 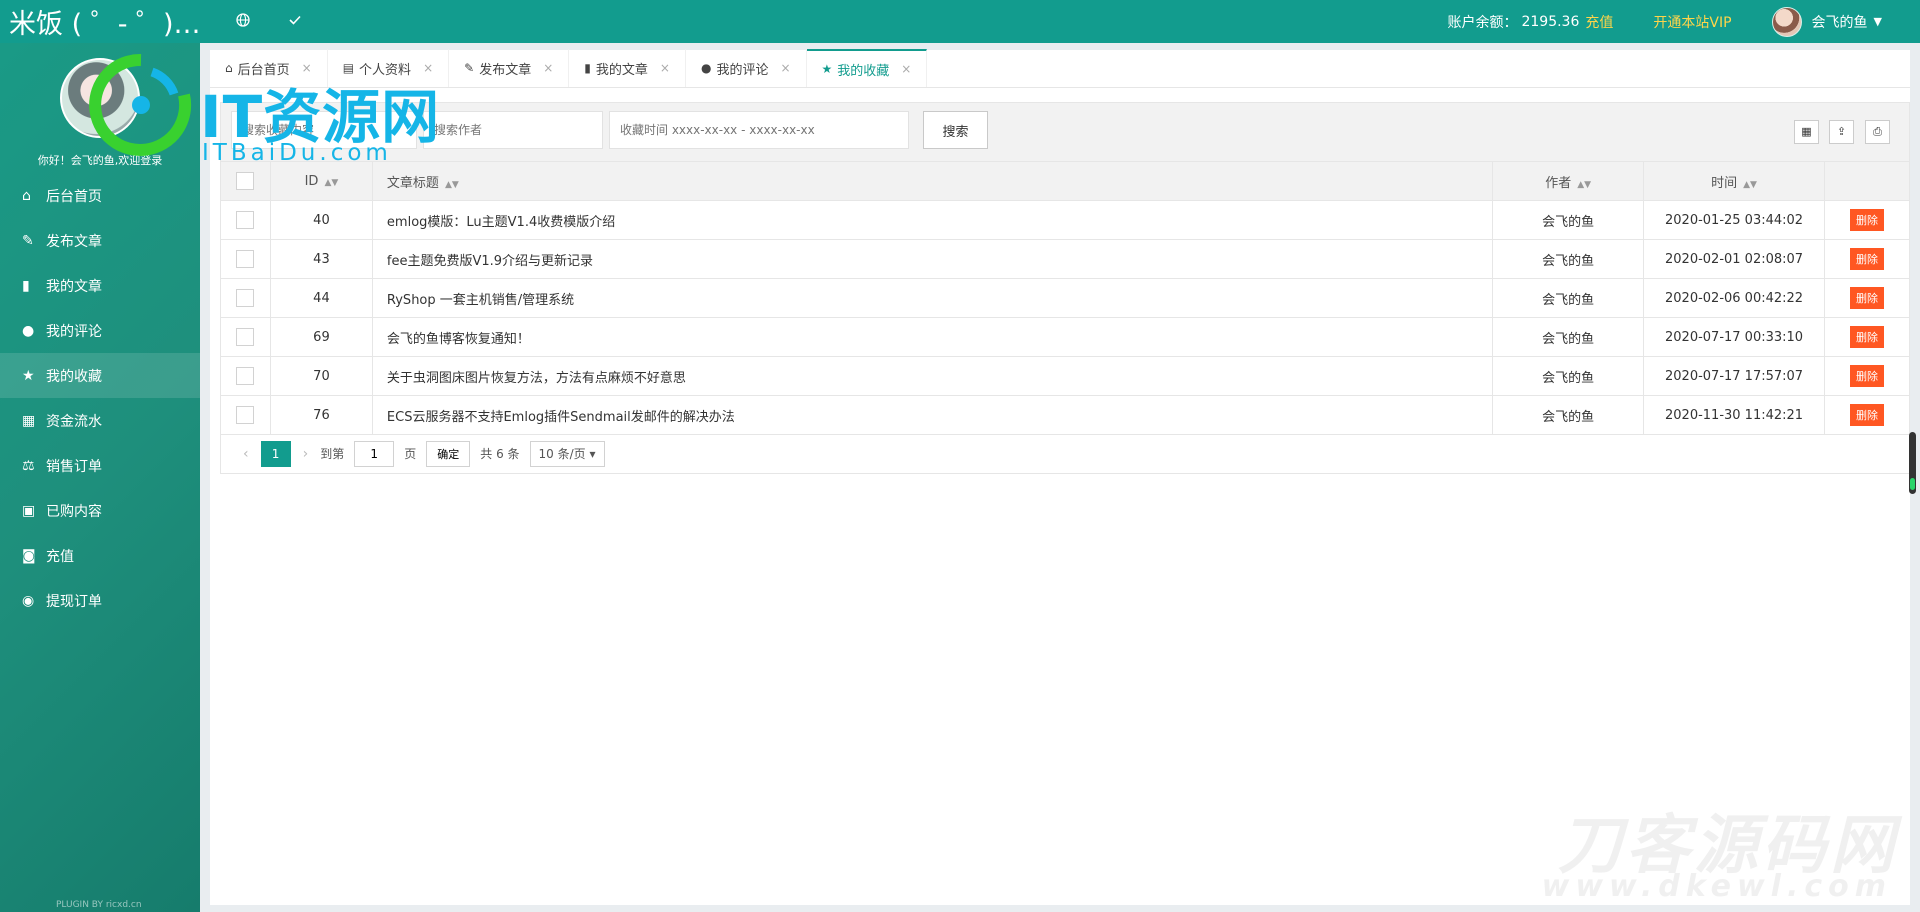 I want to click on page-scrollbar, so click(x=1912, y=463).